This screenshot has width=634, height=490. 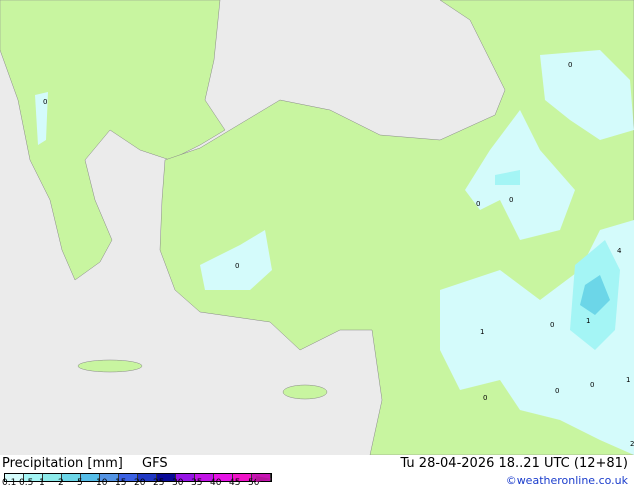 I want to click on scale-label: 10, so click(x=102, y=483).